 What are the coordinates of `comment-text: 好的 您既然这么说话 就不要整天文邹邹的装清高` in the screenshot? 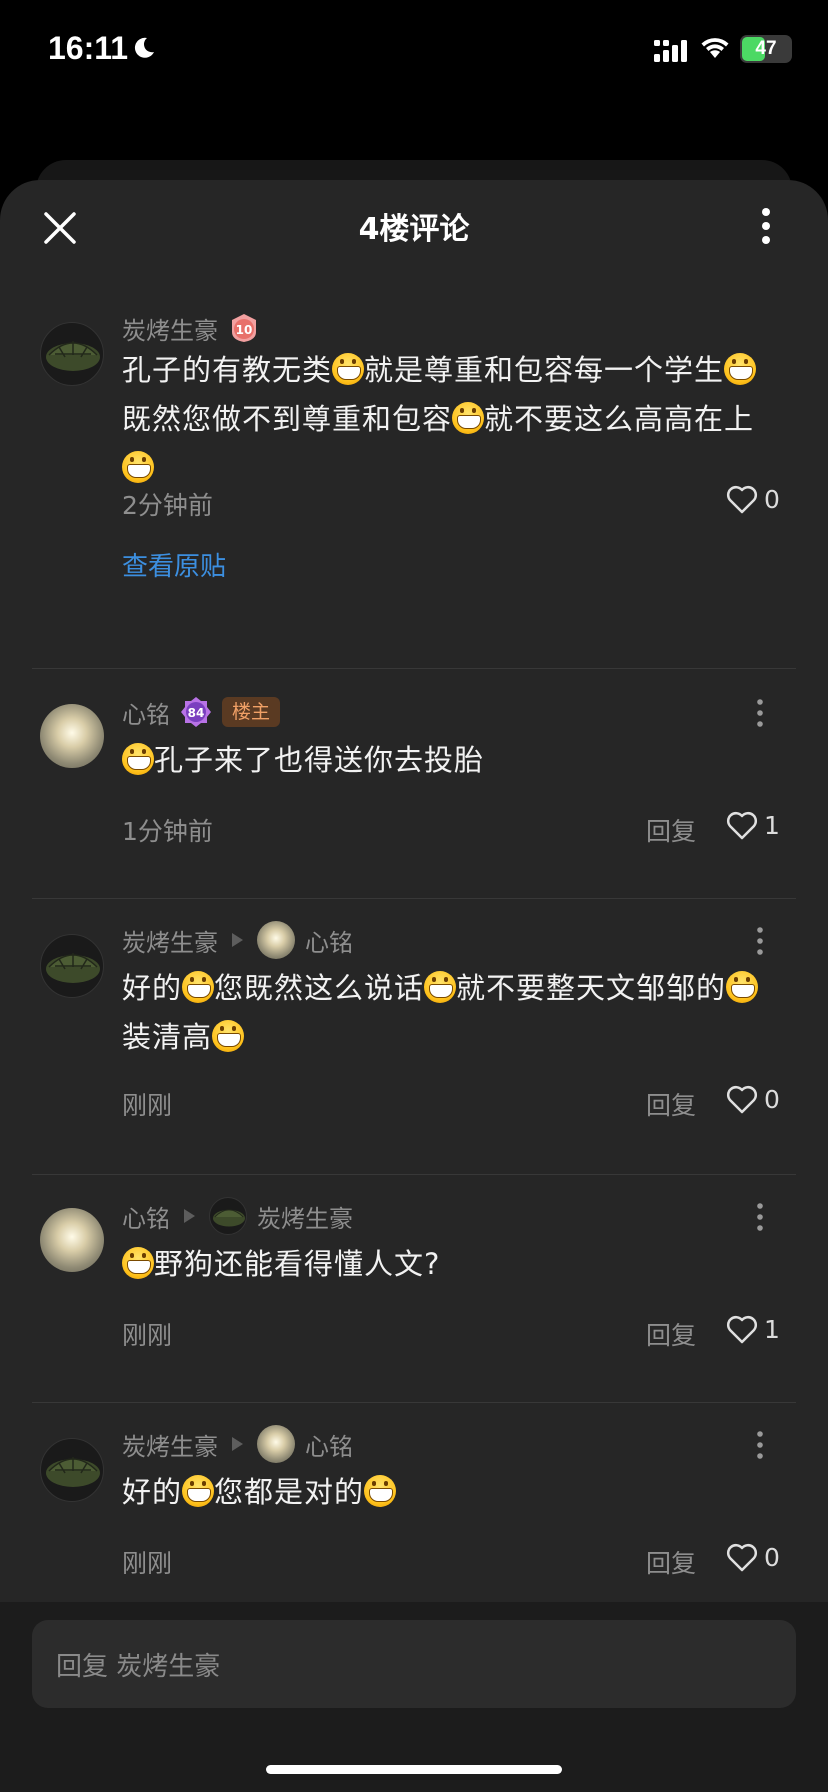 It's located at (452, 1013).